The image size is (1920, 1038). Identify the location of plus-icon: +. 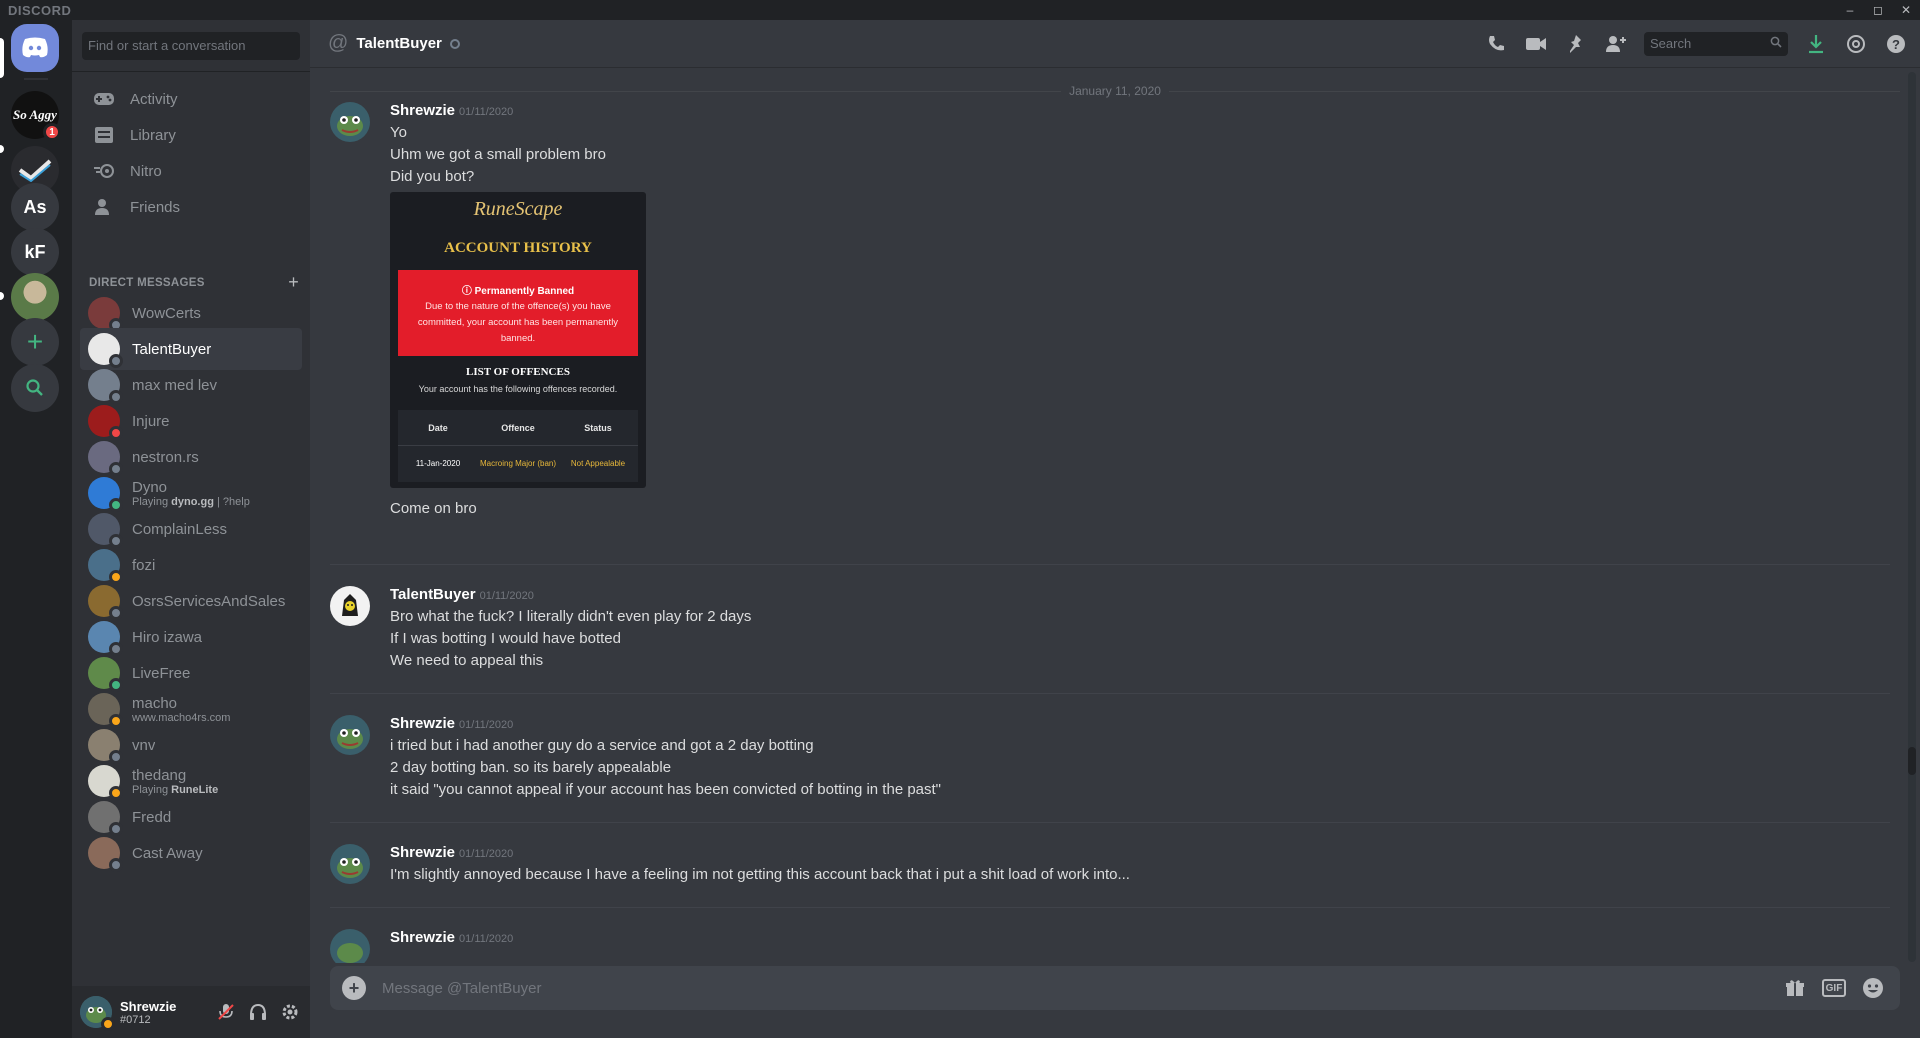
(35, 341).